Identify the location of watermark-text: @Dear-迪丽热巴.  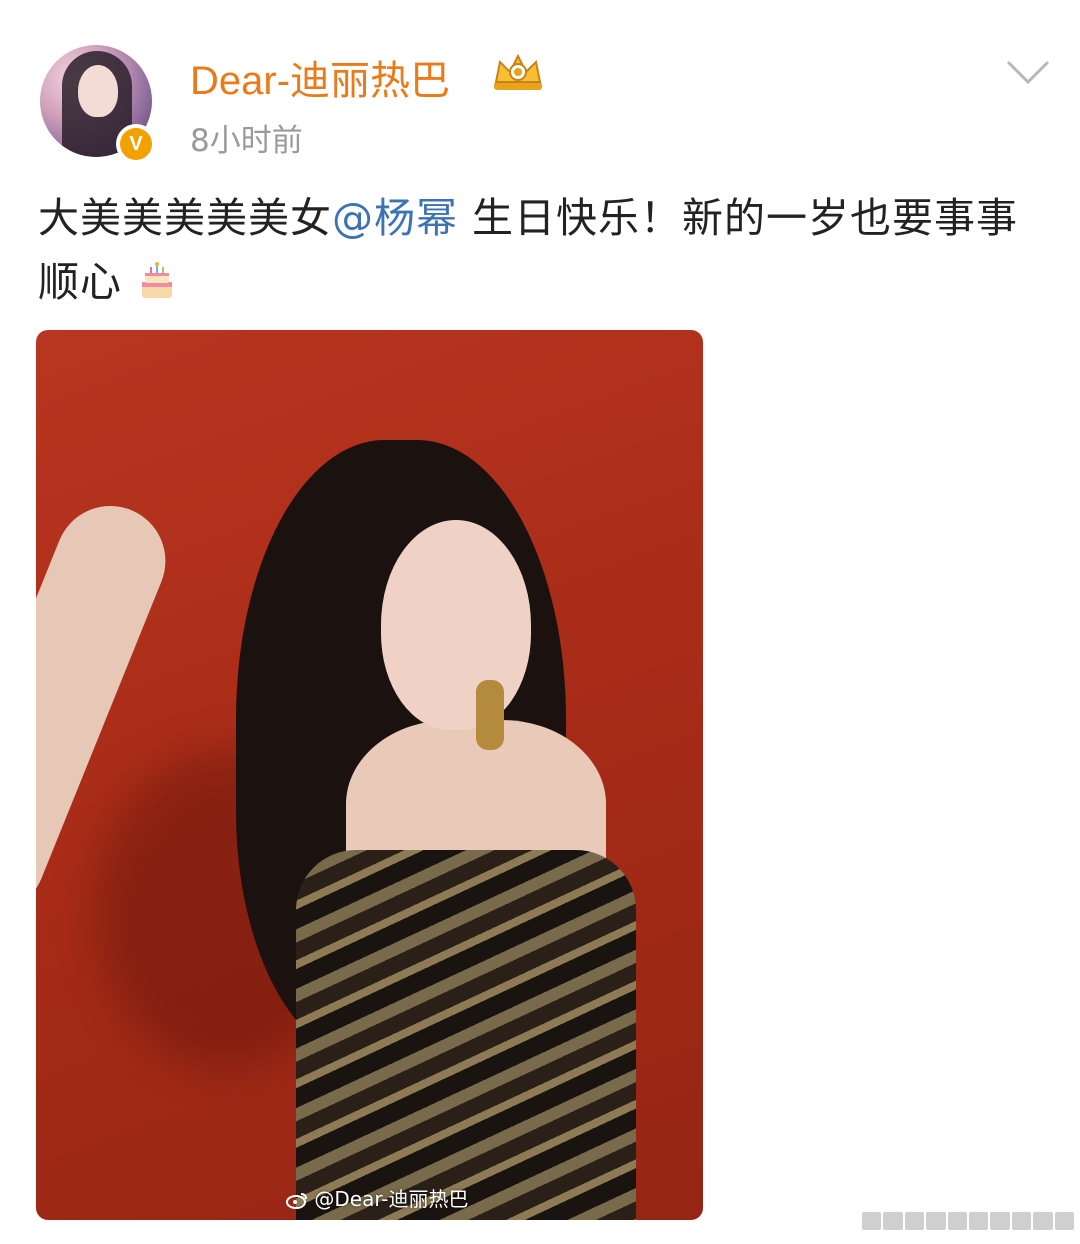
(391, 1199).